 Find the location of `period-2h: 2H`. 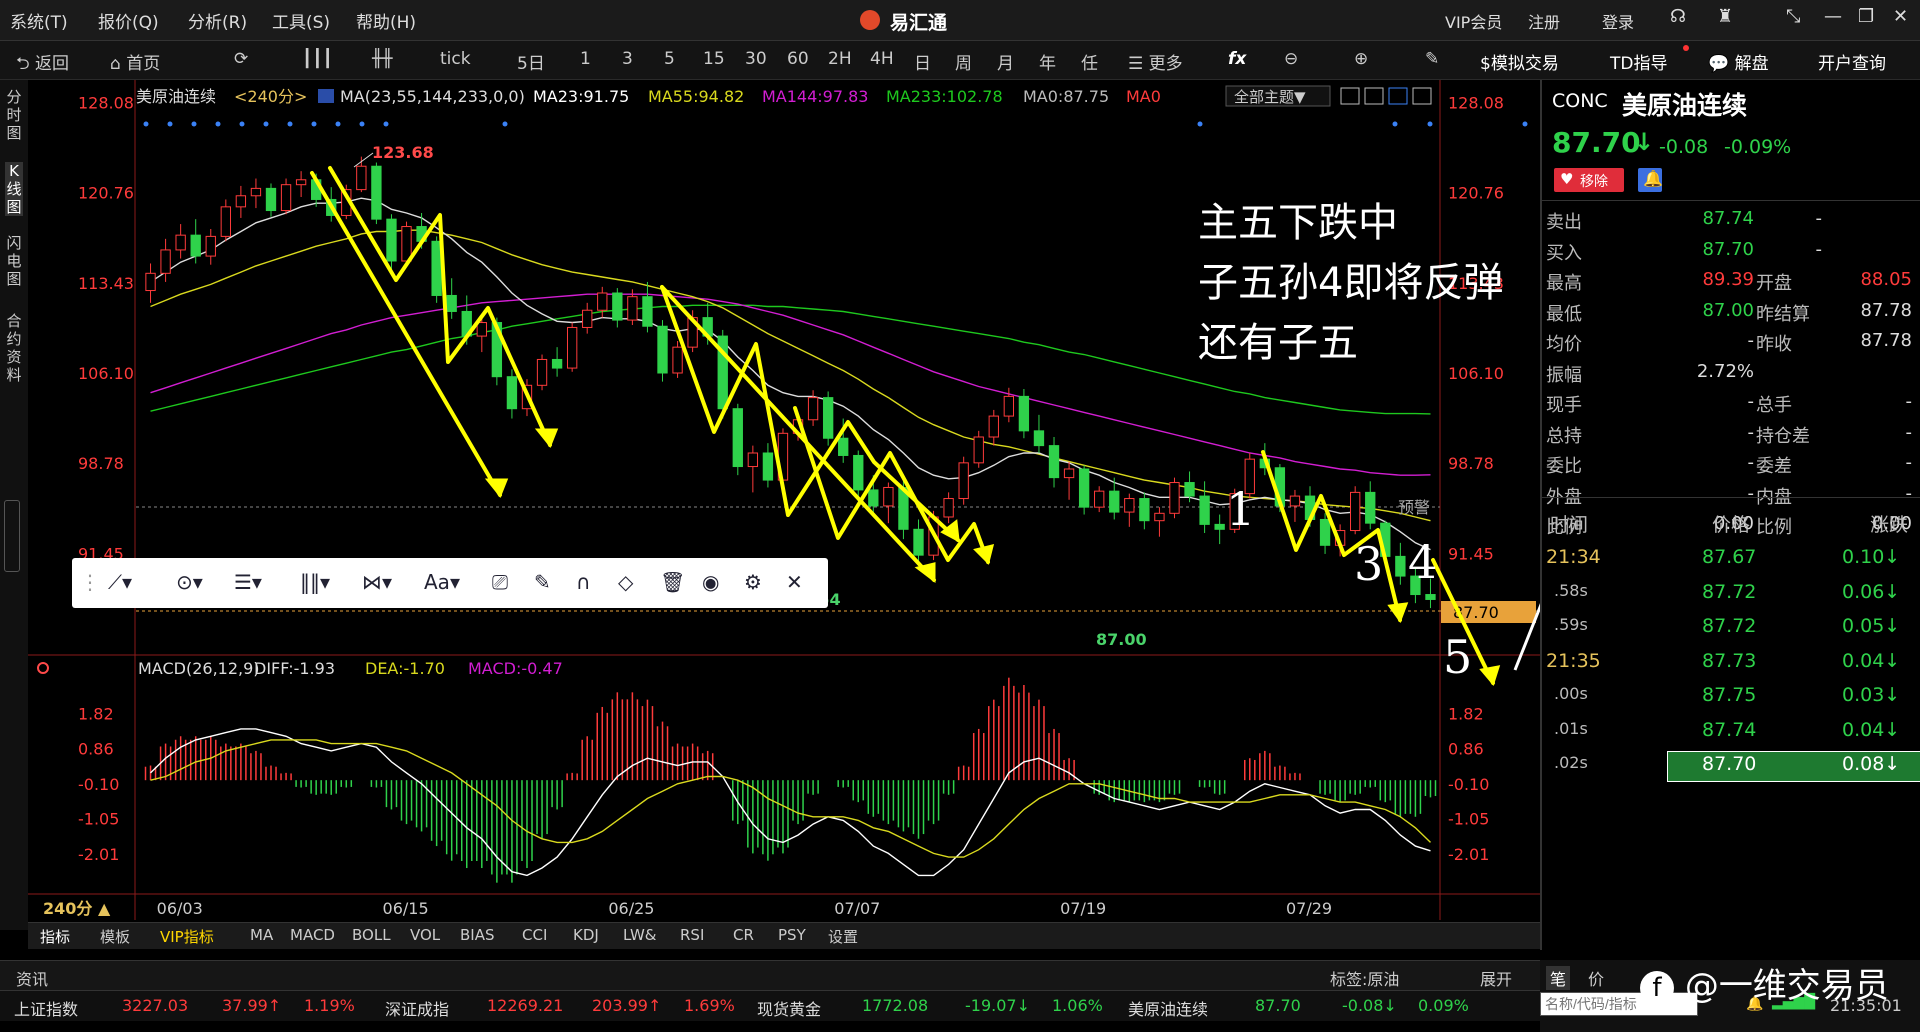

period-2h: 2H is located at coordinates (840, 59).